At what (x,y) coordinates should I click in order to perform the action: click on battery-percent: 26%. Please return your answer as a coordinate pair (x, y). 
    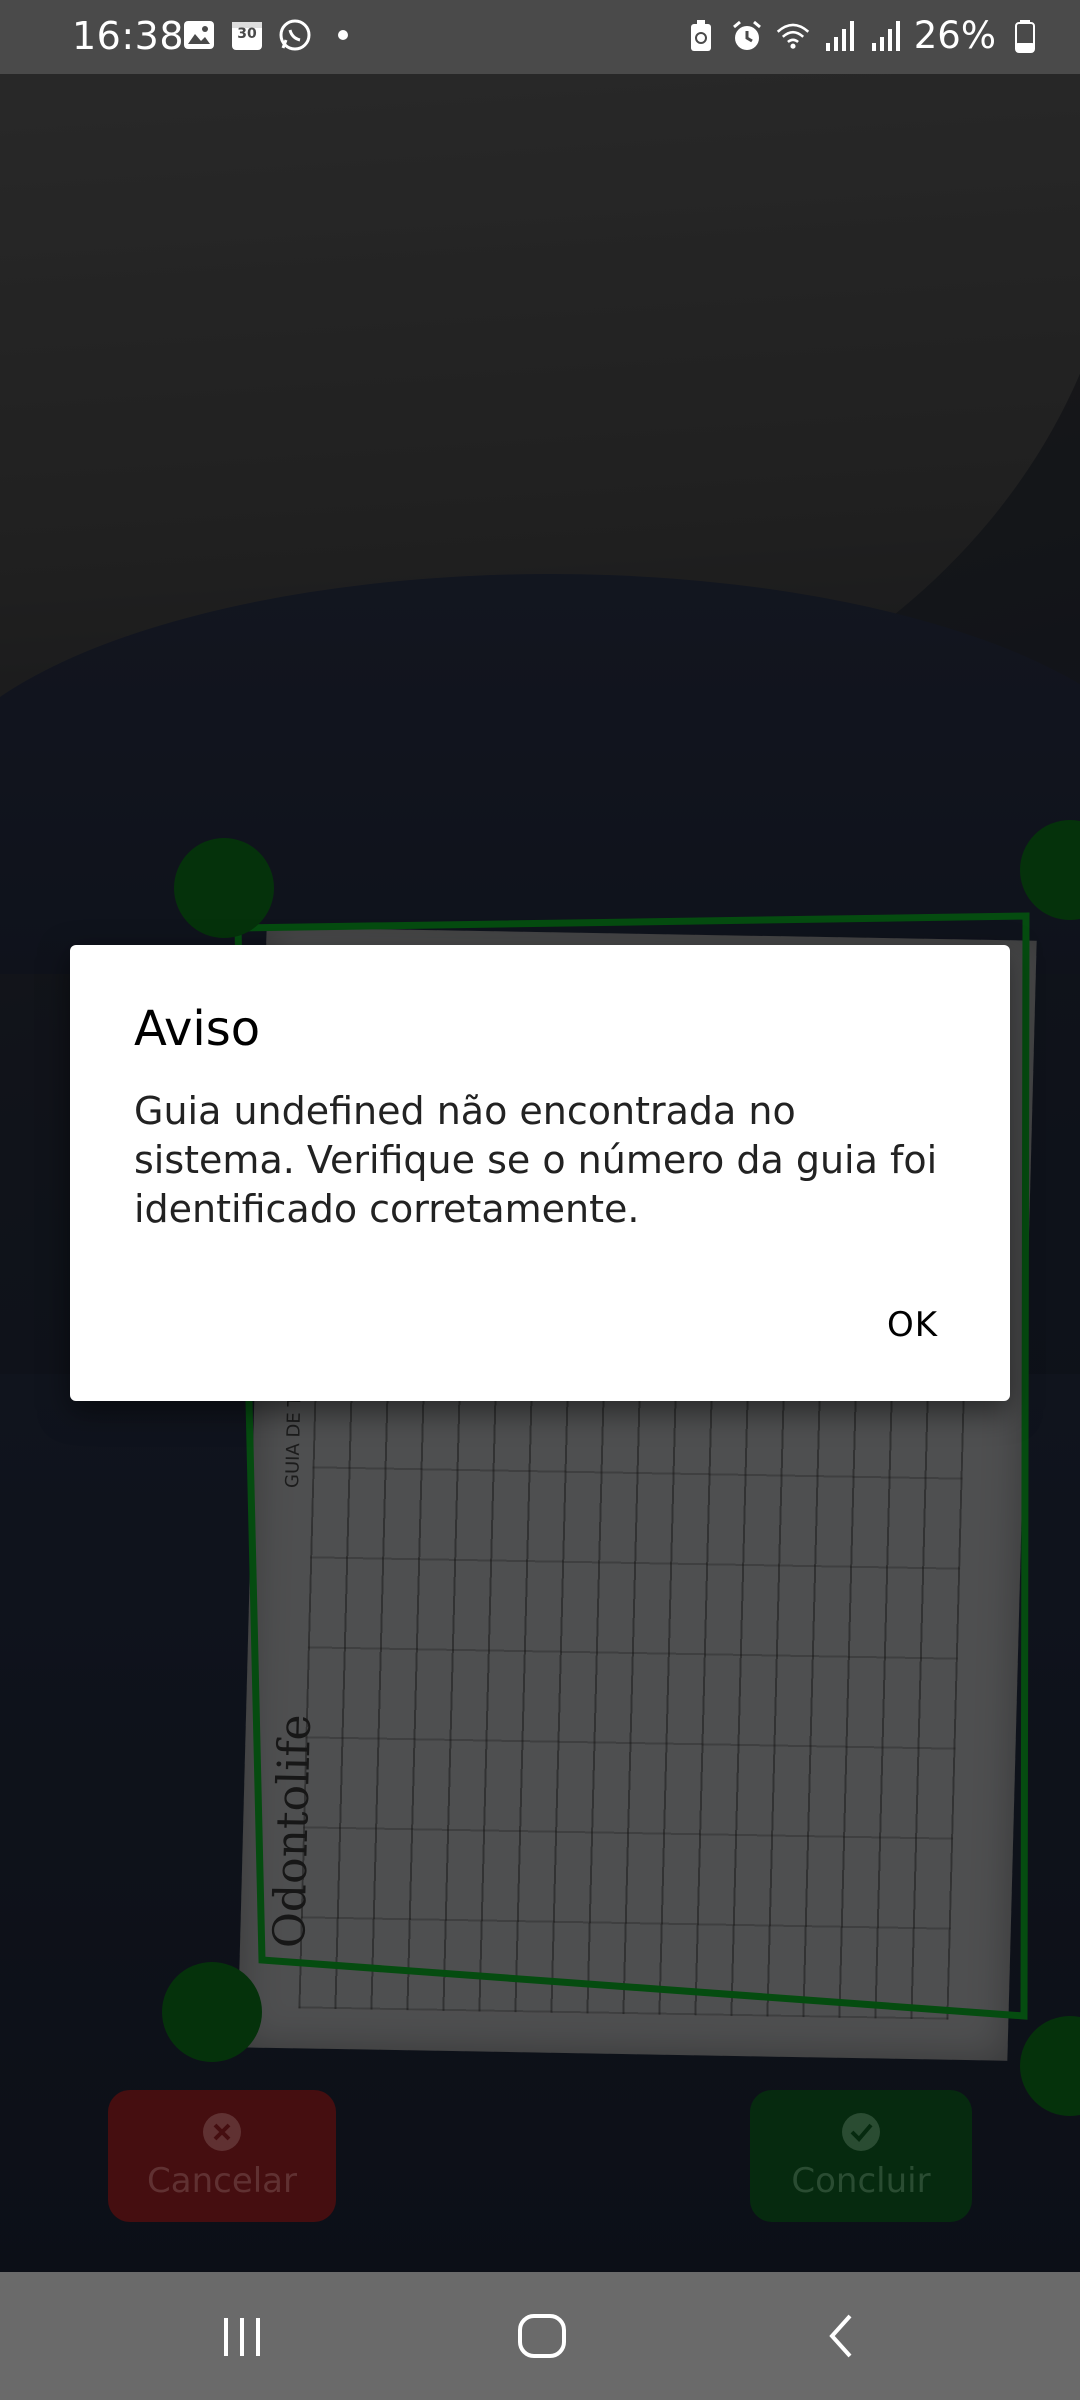
    Looking at the image, I should click on (954, 35).